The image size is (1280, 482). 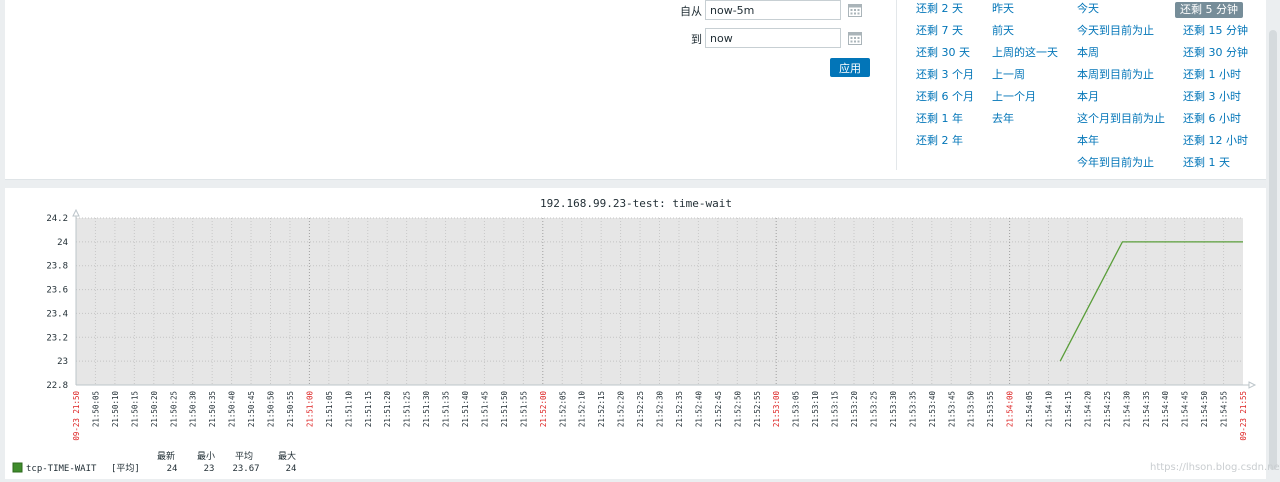 What do you see at coordinates (562, 409) in the screenshot?
I see `x-tick-label: 21:52:05` at bounding box center [562, 409].